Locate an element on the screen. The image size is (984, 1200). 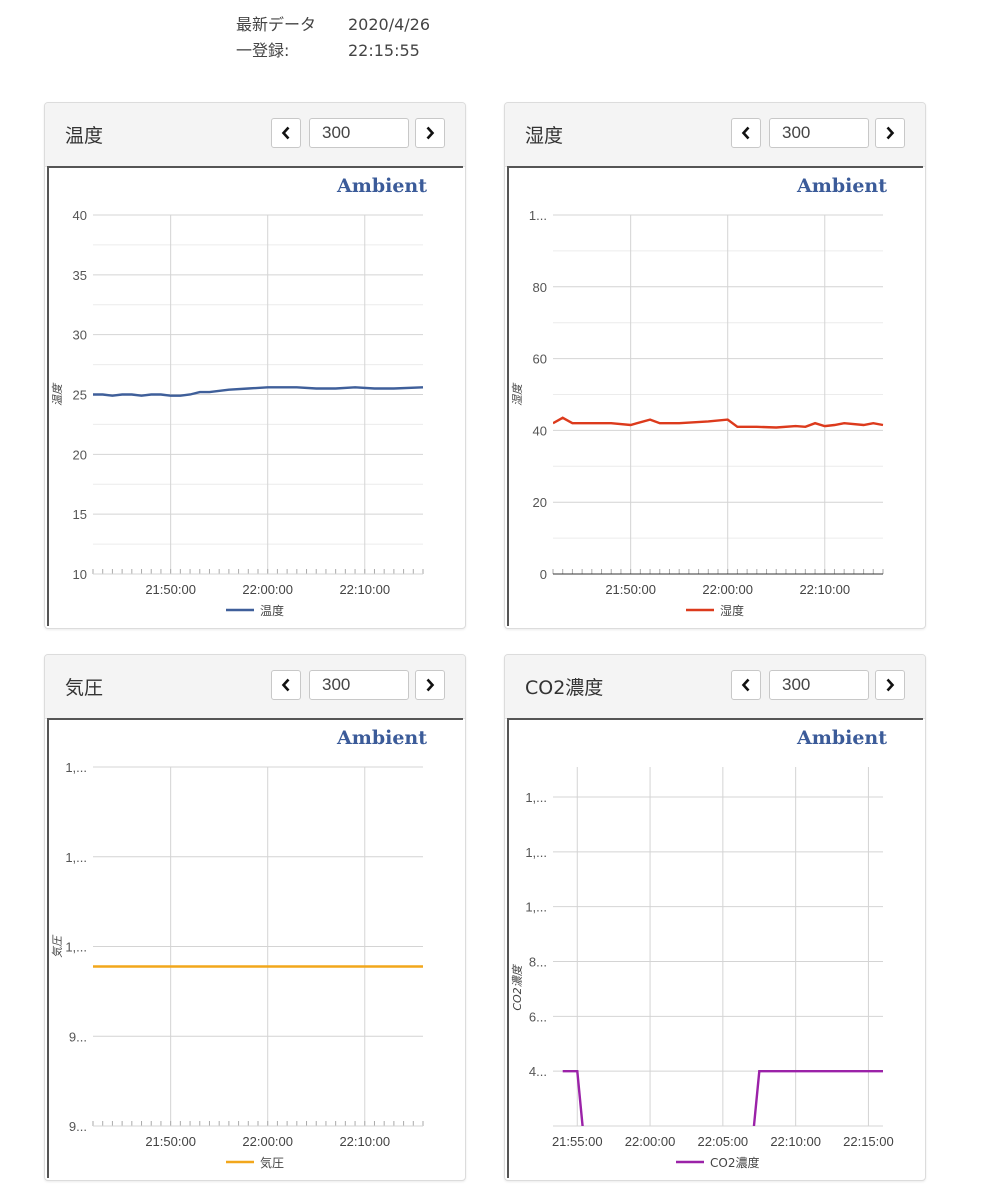
y-tick-label: 25 is located at coordinates (80, 395).